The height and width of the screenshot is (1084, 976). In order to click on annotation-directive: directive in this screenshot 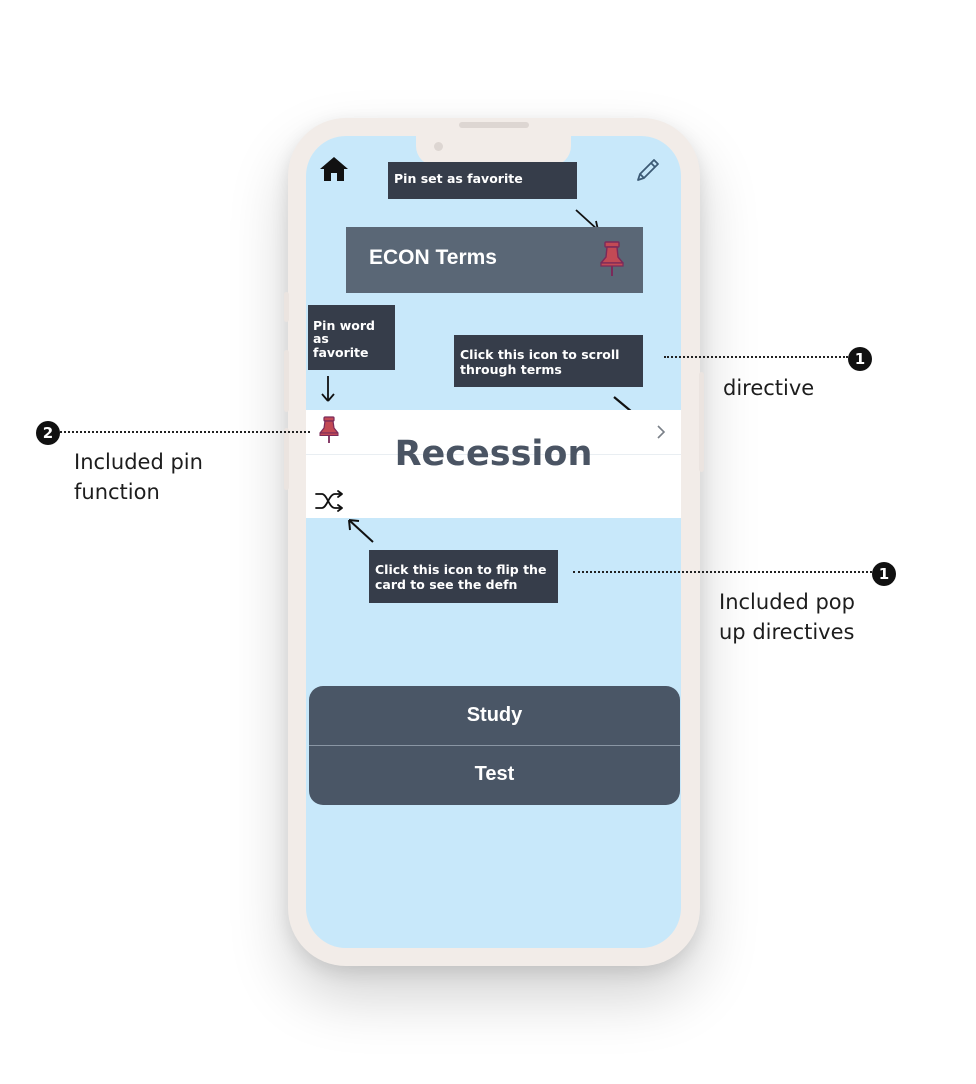, I will do `click(768, 388)`.